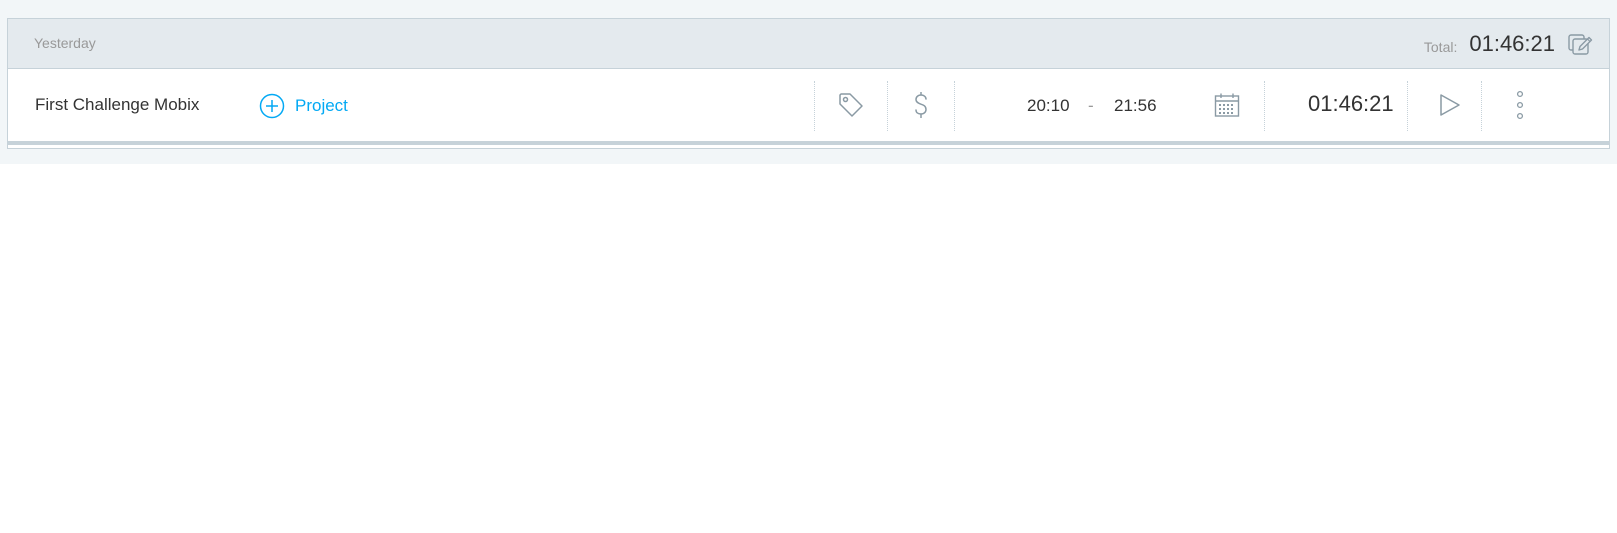  I want to click on row-bottom-border, so click(808, 143).